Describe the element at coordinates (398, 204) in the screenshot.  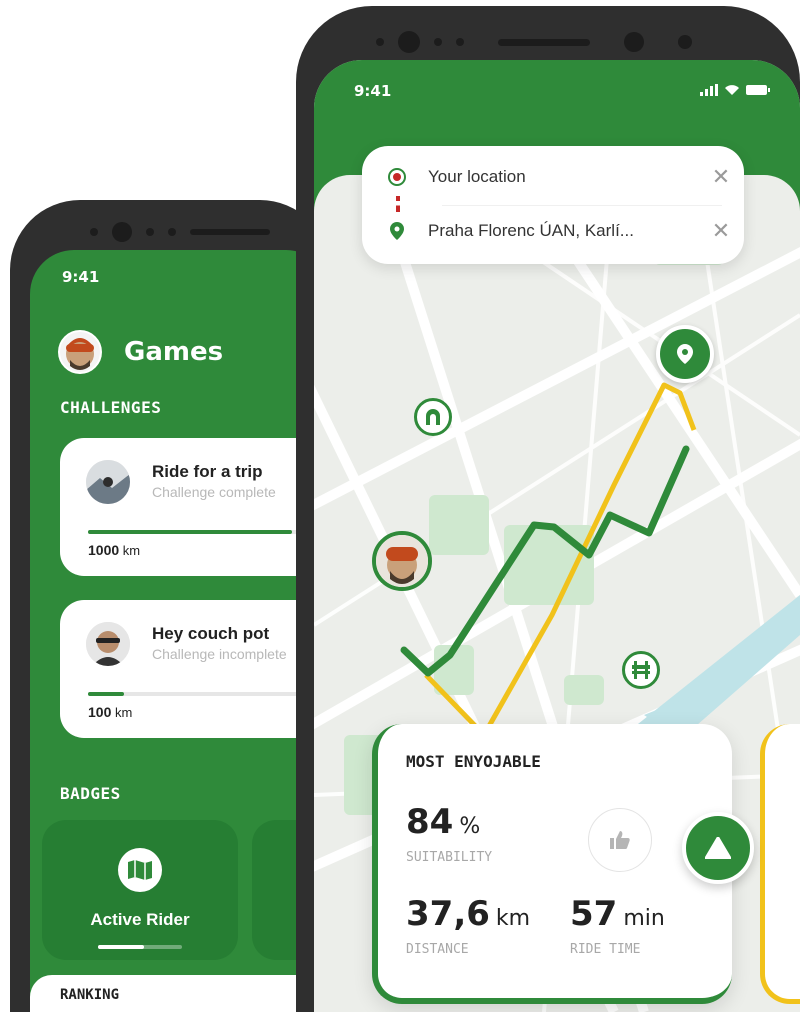
I see `route-connector` at that location.